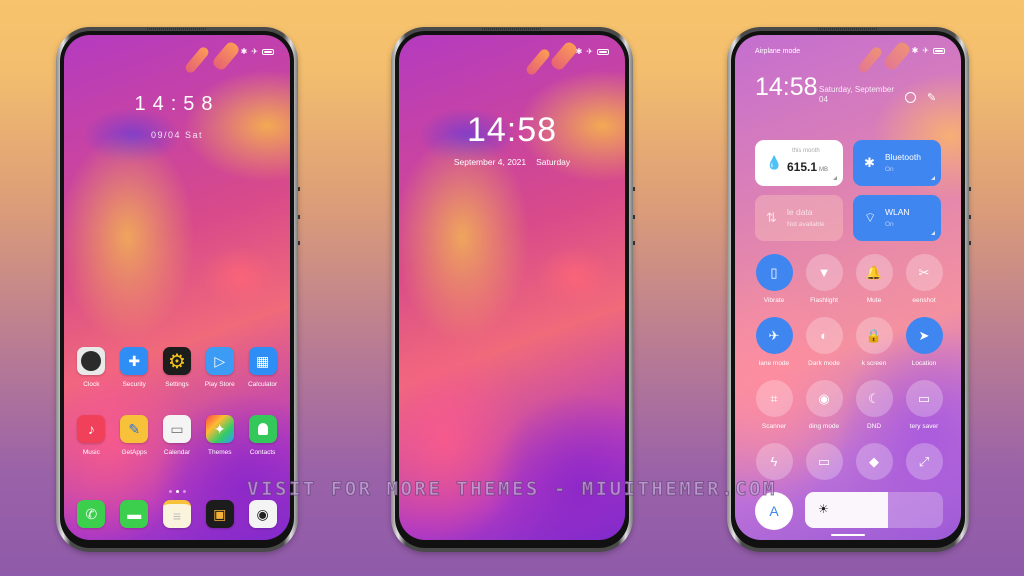 This screenshot has width=1024, height=576. Describe the element at coordinates (824, 398) in the screenshot. I see `eye-icon: ◉` at that location.